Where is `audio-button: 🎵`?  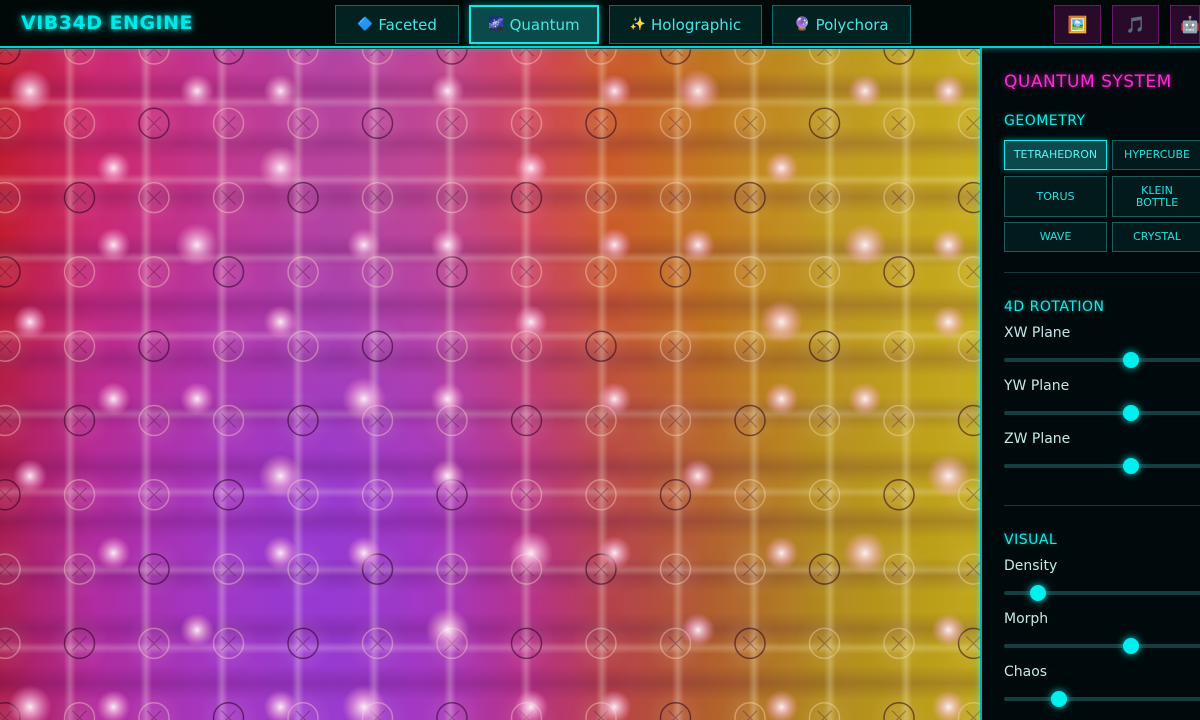 audio-button: 🎵 is located at coordinates (1135, 24).